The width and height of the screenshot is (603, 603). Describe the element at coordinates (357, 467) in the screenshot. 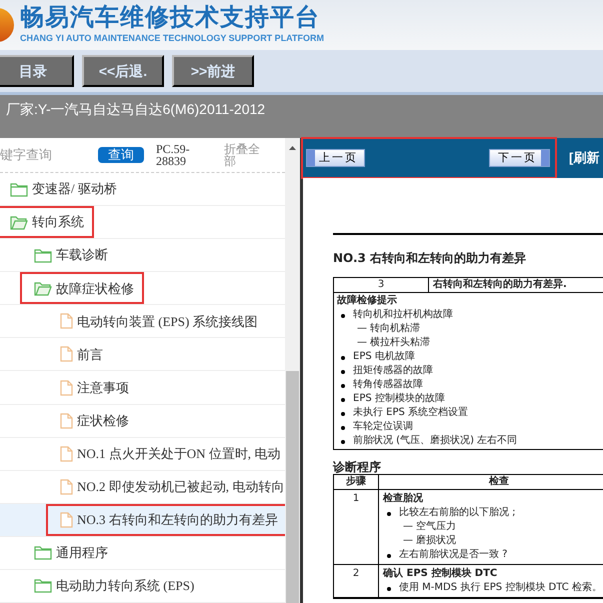

I see `procedure-heading: 诊断程序` at that location.